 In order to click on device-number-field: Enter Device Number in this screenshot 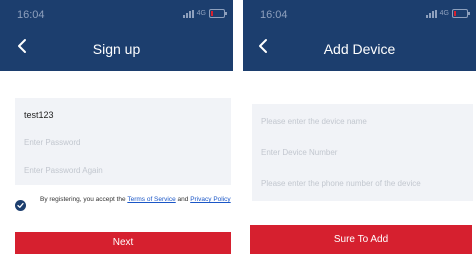, I will do `click(364, 152)`.